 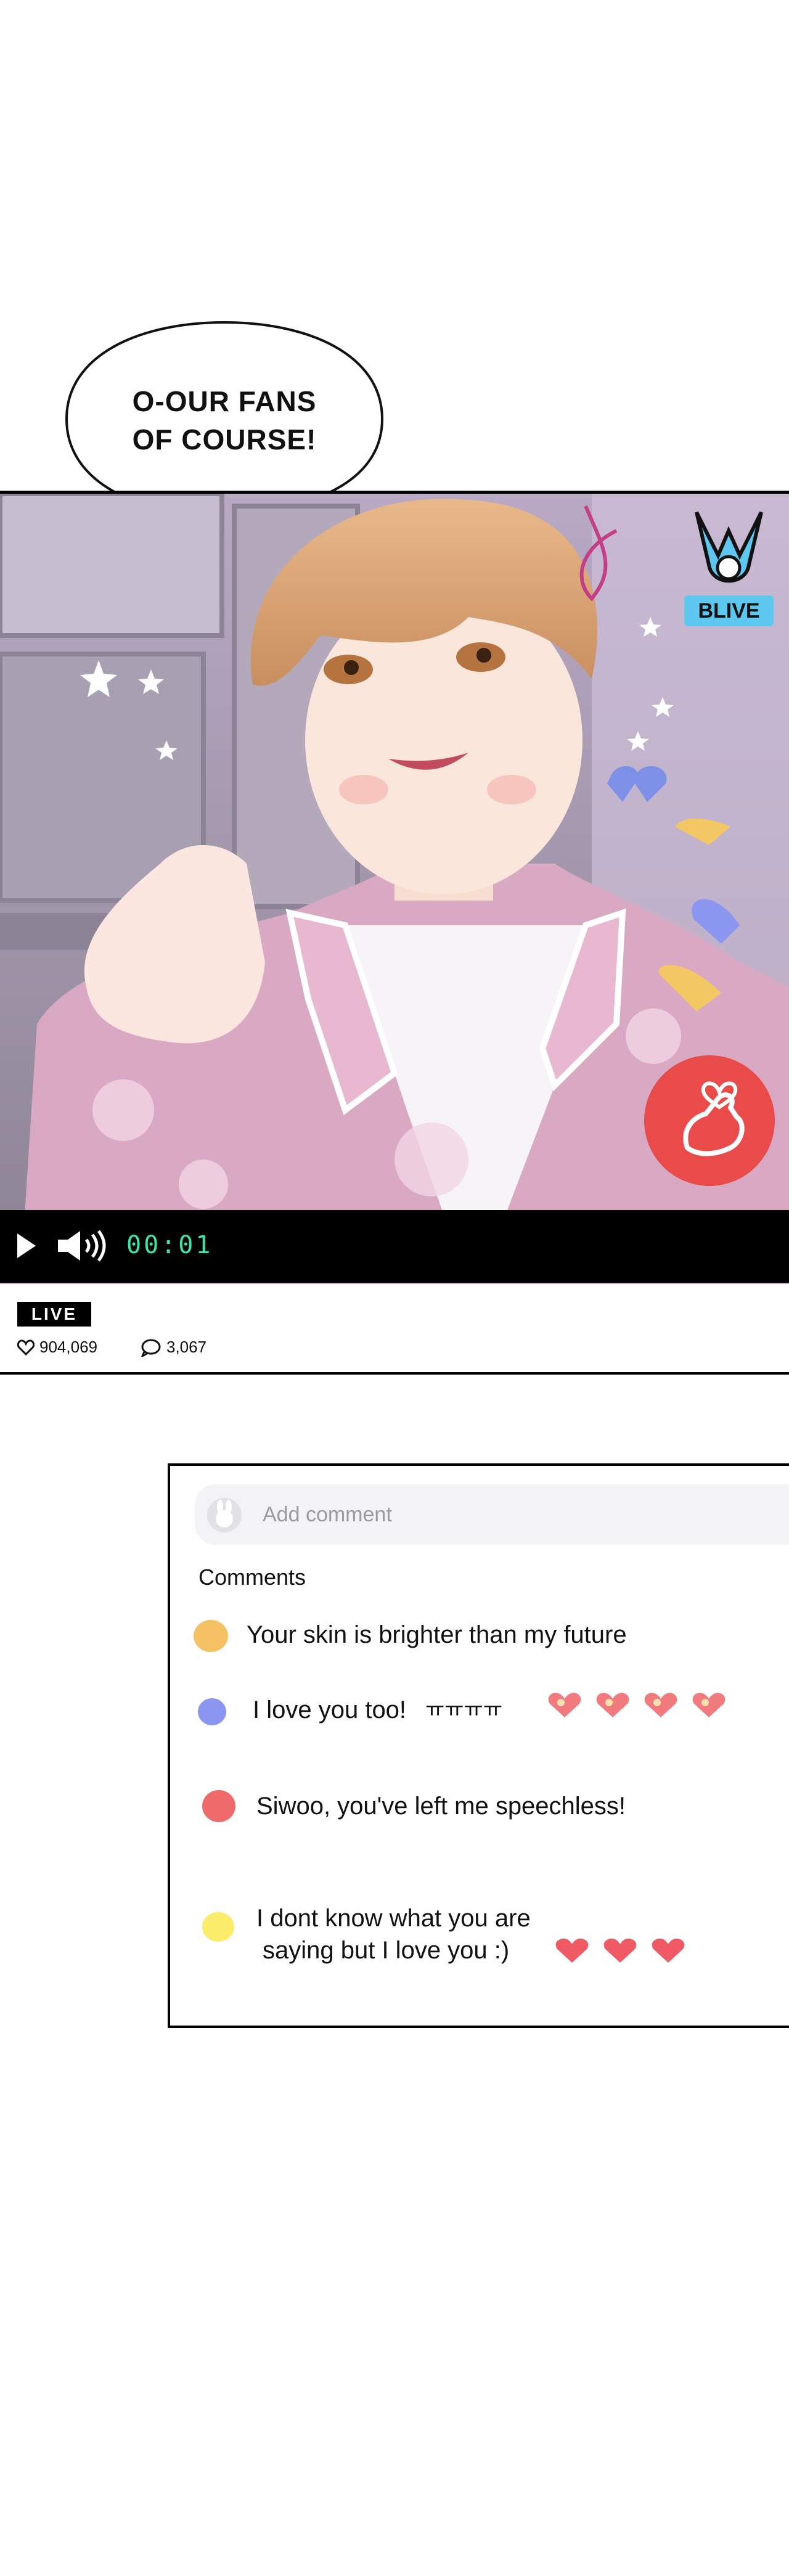 What do you see at coordinates (729, 547) in the screenshot?
I see `blive-v-logo-icon` at bounding box center [729, 547].